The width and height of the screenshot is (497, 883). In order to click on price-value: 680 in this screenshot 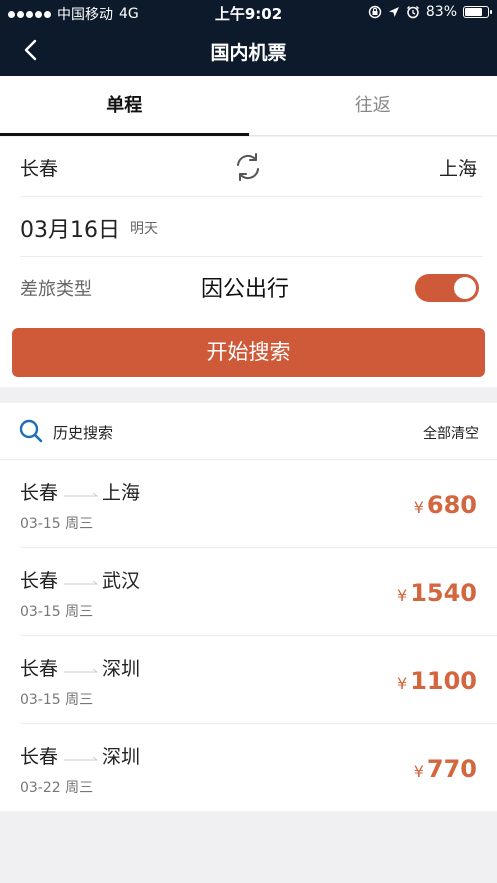, I will do `click(451, 505)`.